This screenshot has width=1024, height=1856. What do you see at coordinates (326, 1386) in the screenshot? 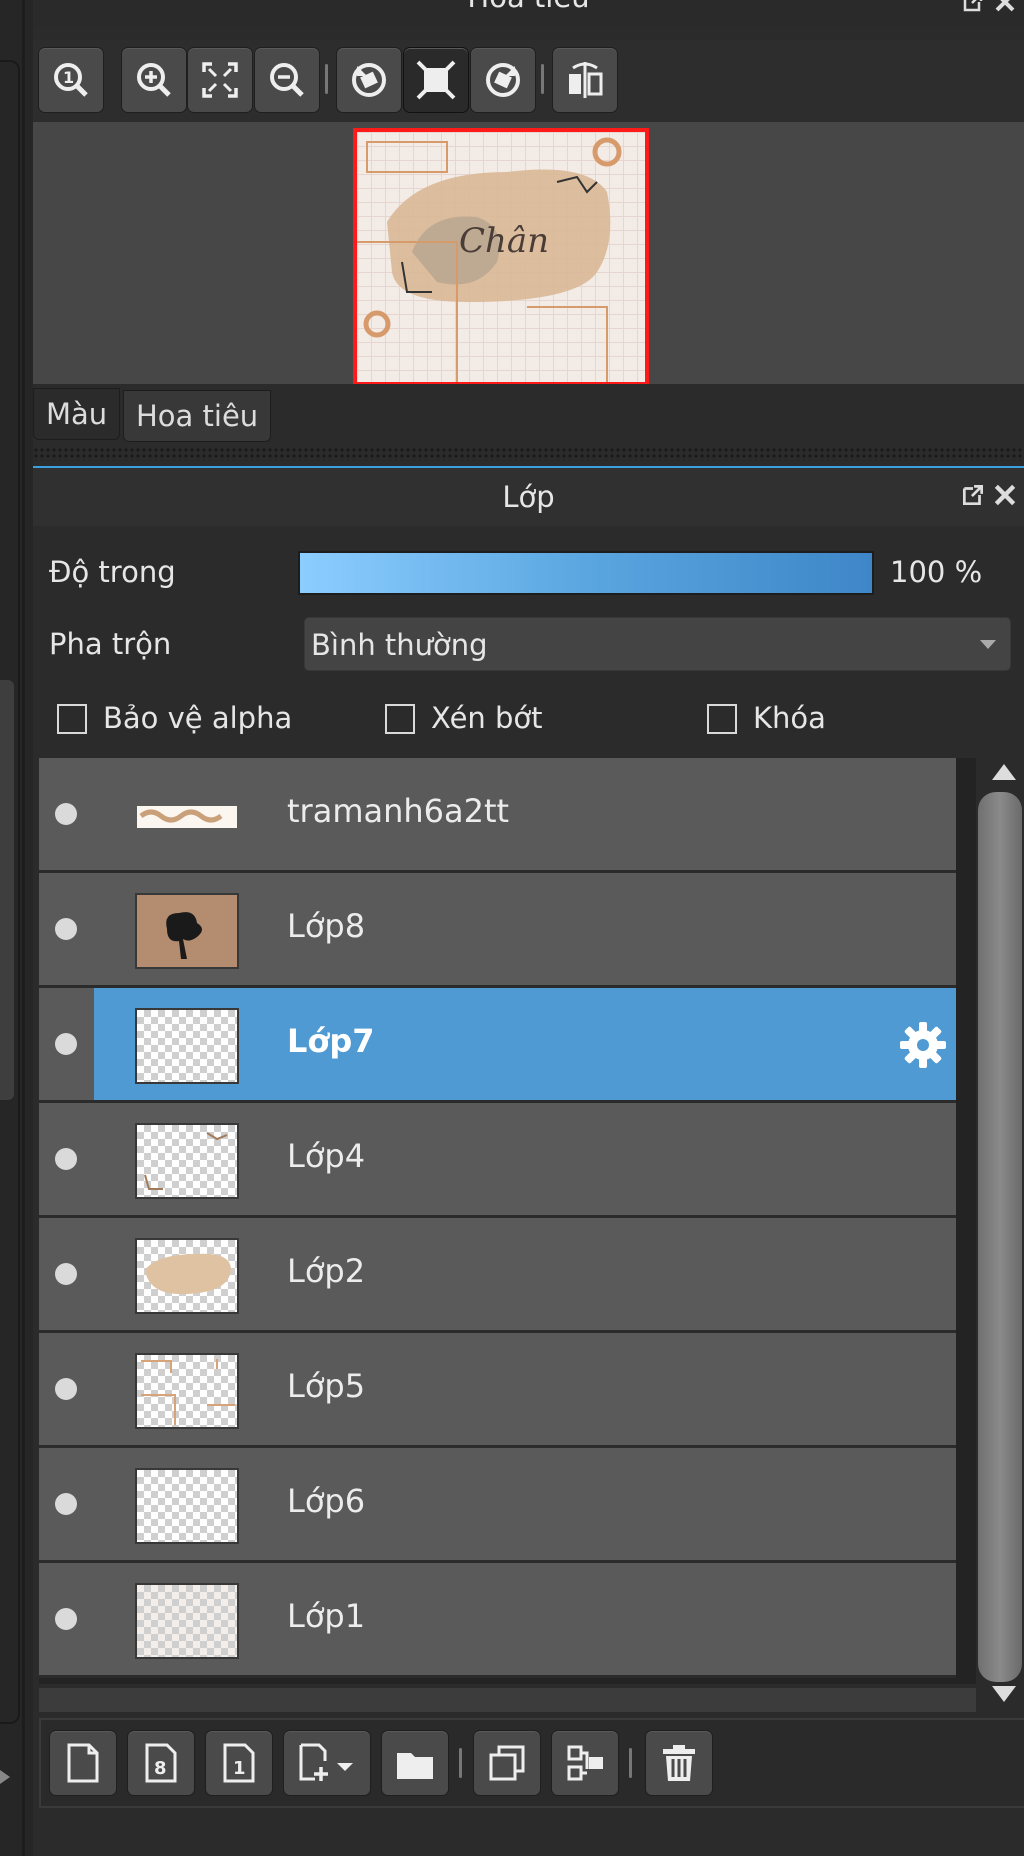
I see `layer-name: Lớp5` at bounding box center [326, 1386].